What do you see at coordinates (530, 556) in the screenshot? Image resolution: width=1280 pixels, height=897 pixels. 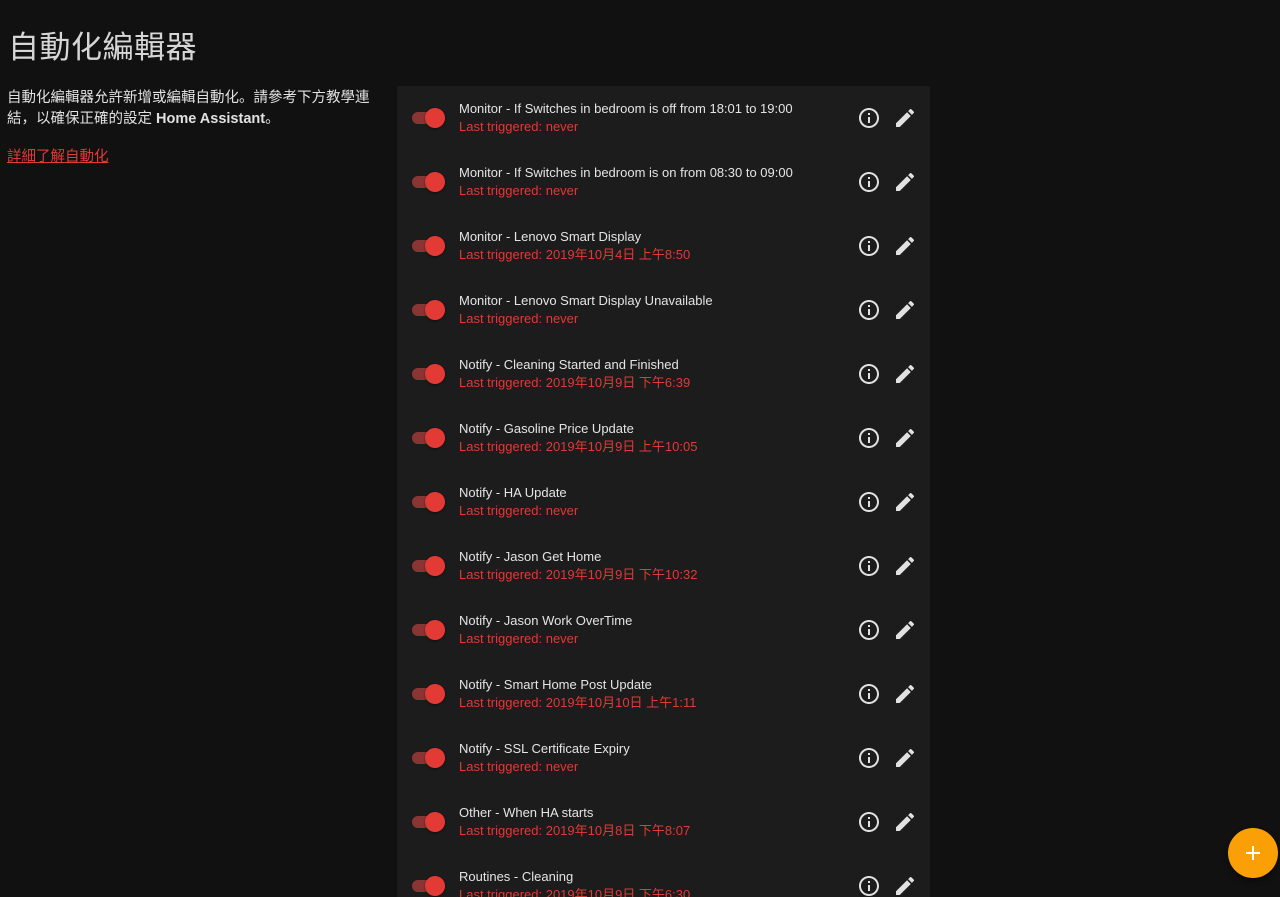 I see `automation-name: Notify - Jason Get Home` at bounding box center [530, 556].